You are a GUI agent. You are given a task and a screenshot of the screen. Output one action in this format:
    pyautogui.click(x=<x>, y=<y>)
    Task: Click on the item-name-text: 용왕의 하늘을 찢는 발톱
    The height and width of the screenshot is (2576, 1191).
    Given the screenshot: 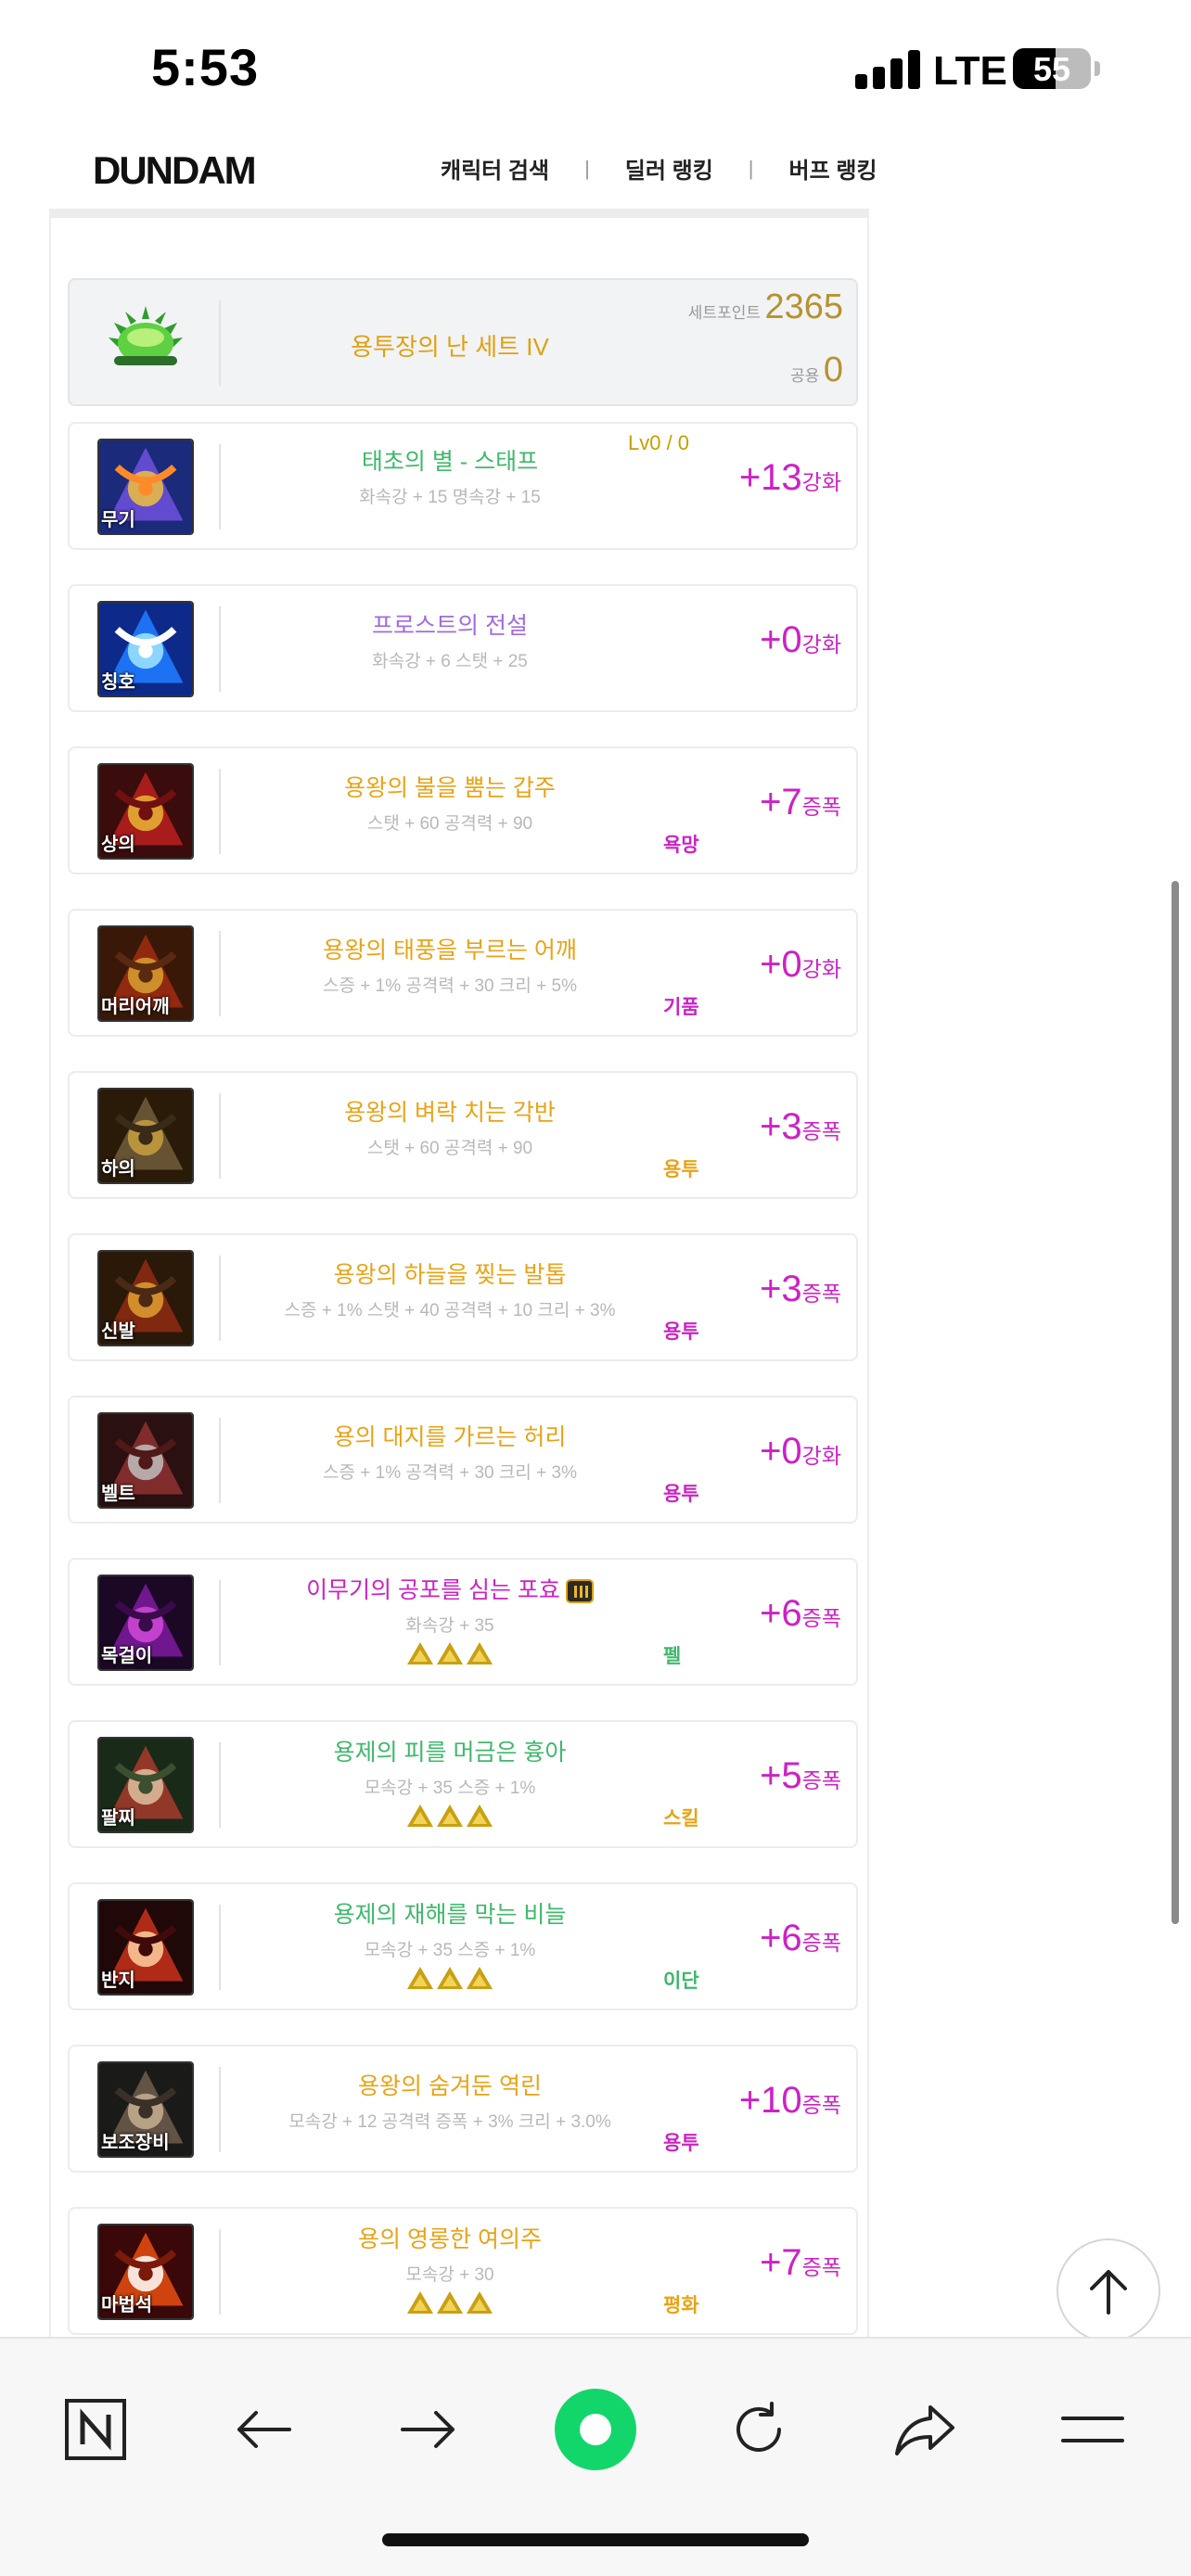 What is the action you would take?
    pyautogui.click(x=450, y=1275)
    